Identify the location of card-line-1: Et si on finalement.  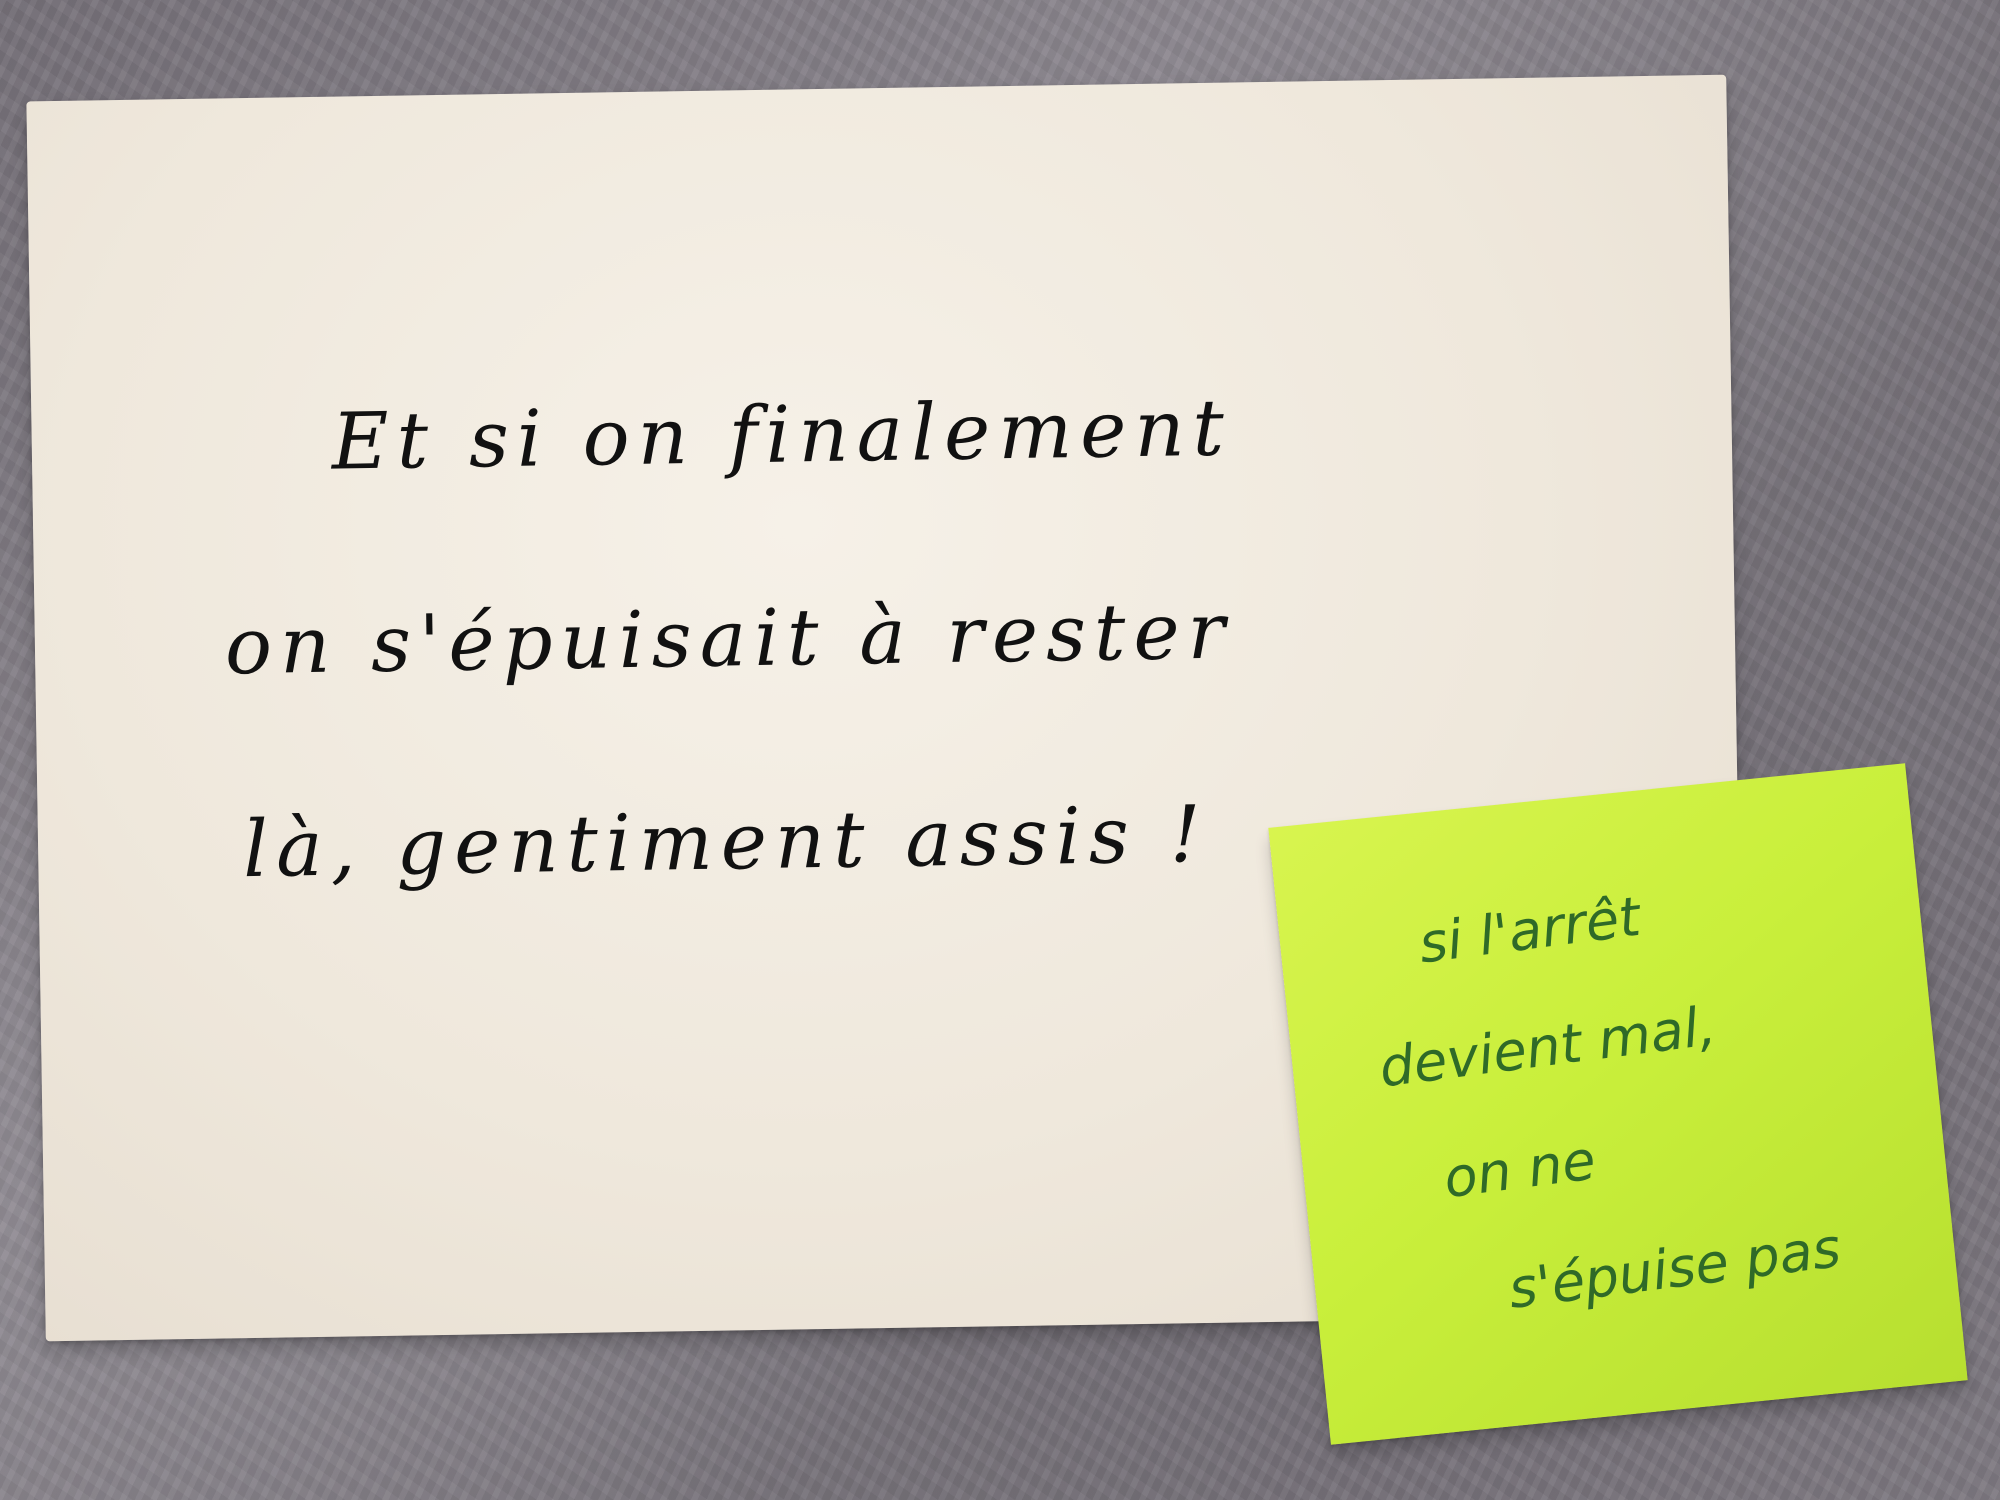
(782, 435).